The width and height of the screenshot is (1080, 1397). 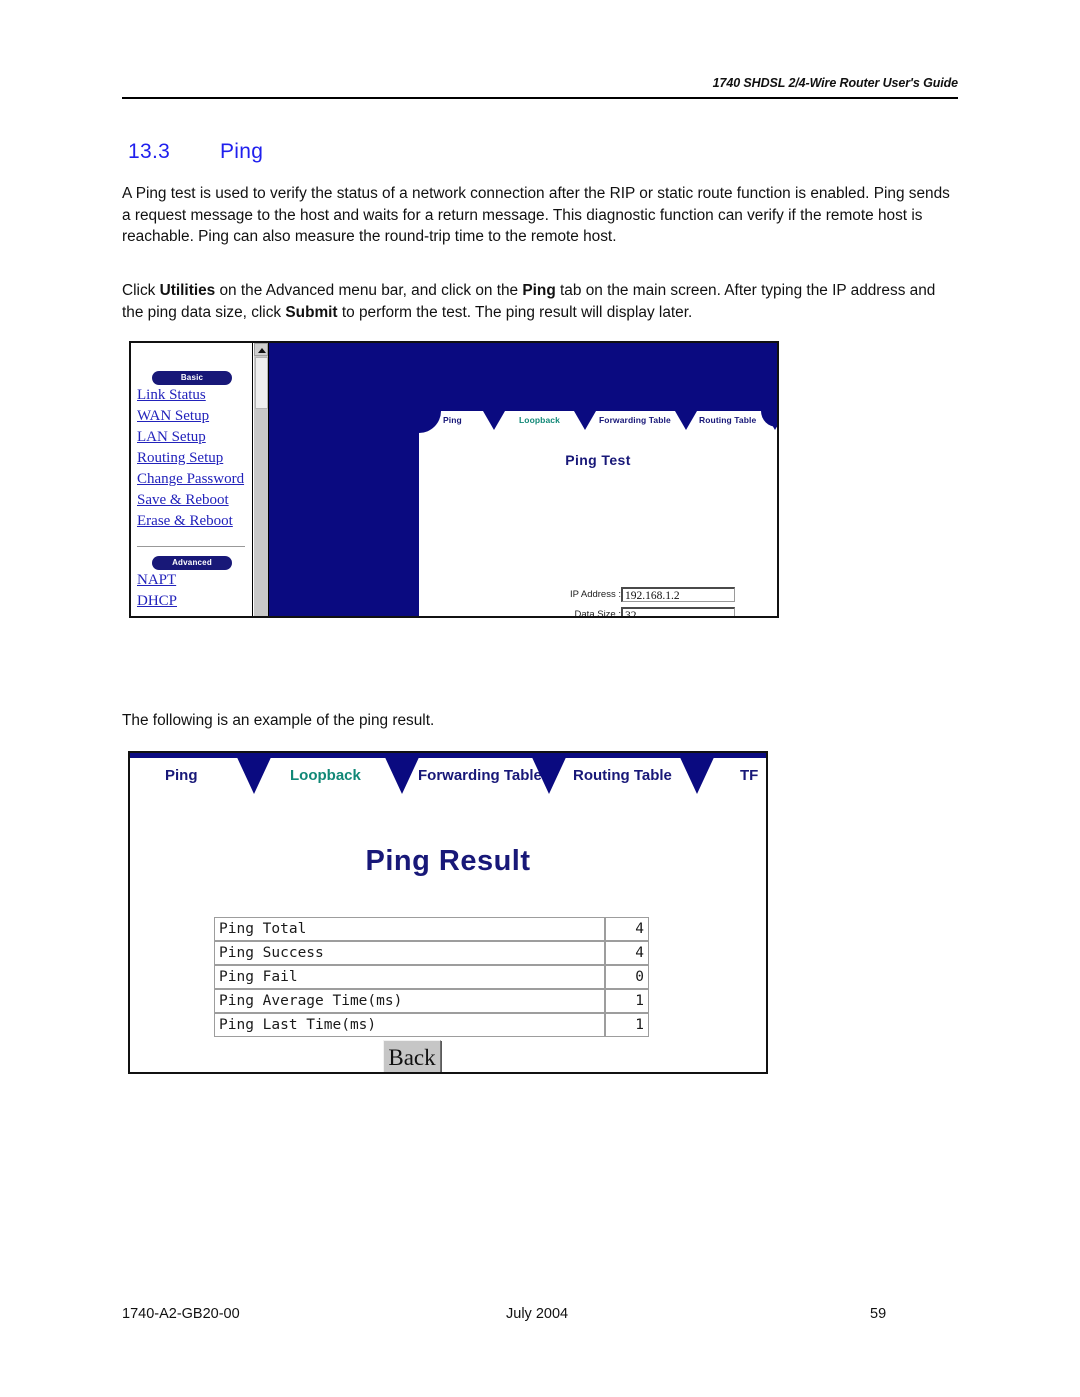 What do you see at coordinates (598, 460) in the screenshot?
I see `panel-title-ping-test: Ping Test` at bounding box center [598, 460].